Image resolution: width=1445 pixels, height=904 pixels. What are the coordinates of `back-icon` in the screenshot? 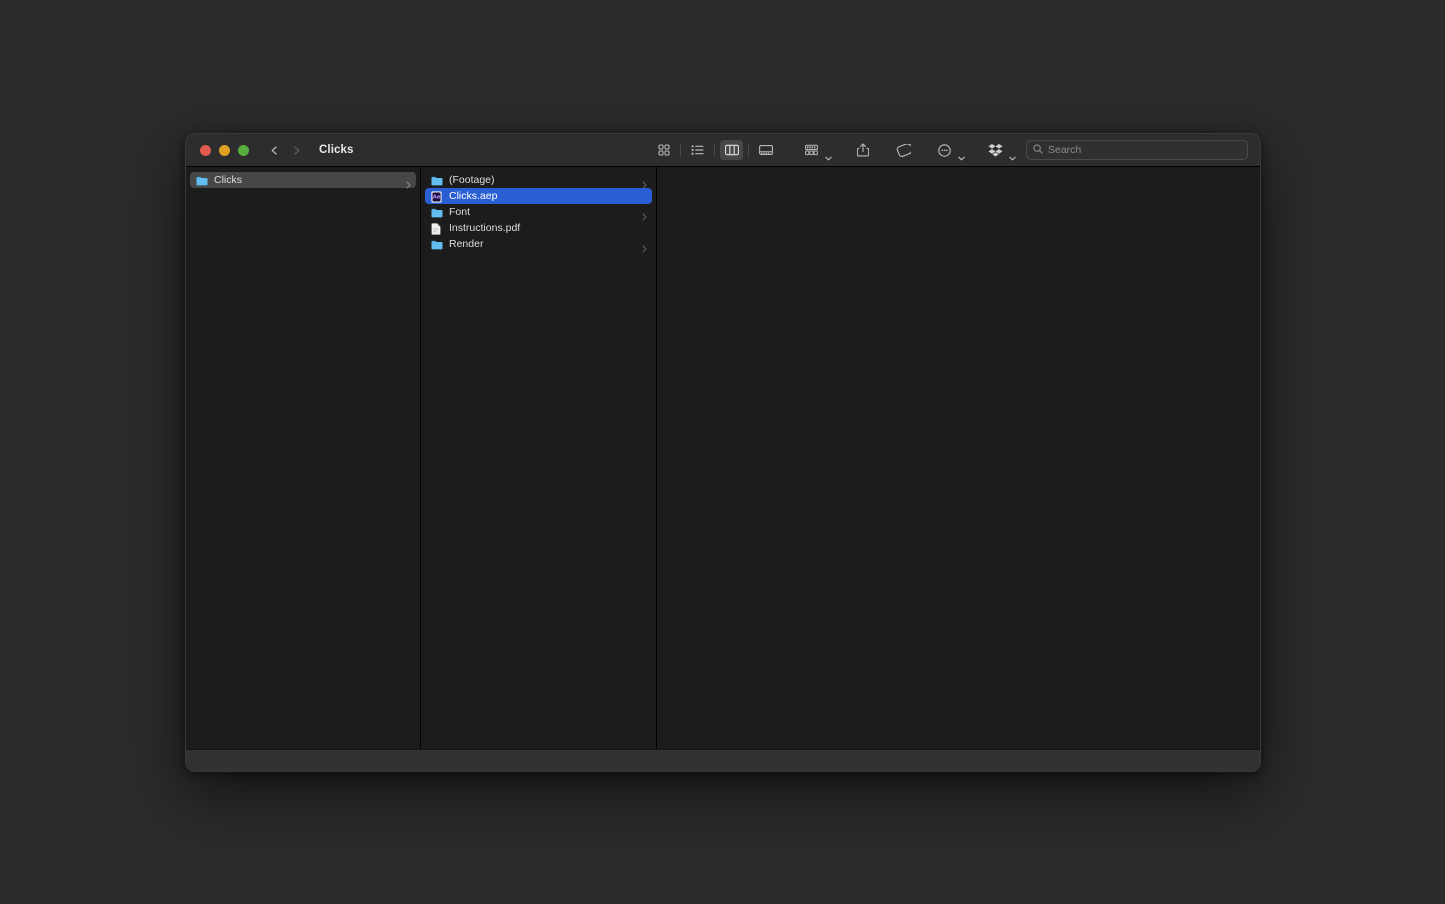 It's located at (274, 150).